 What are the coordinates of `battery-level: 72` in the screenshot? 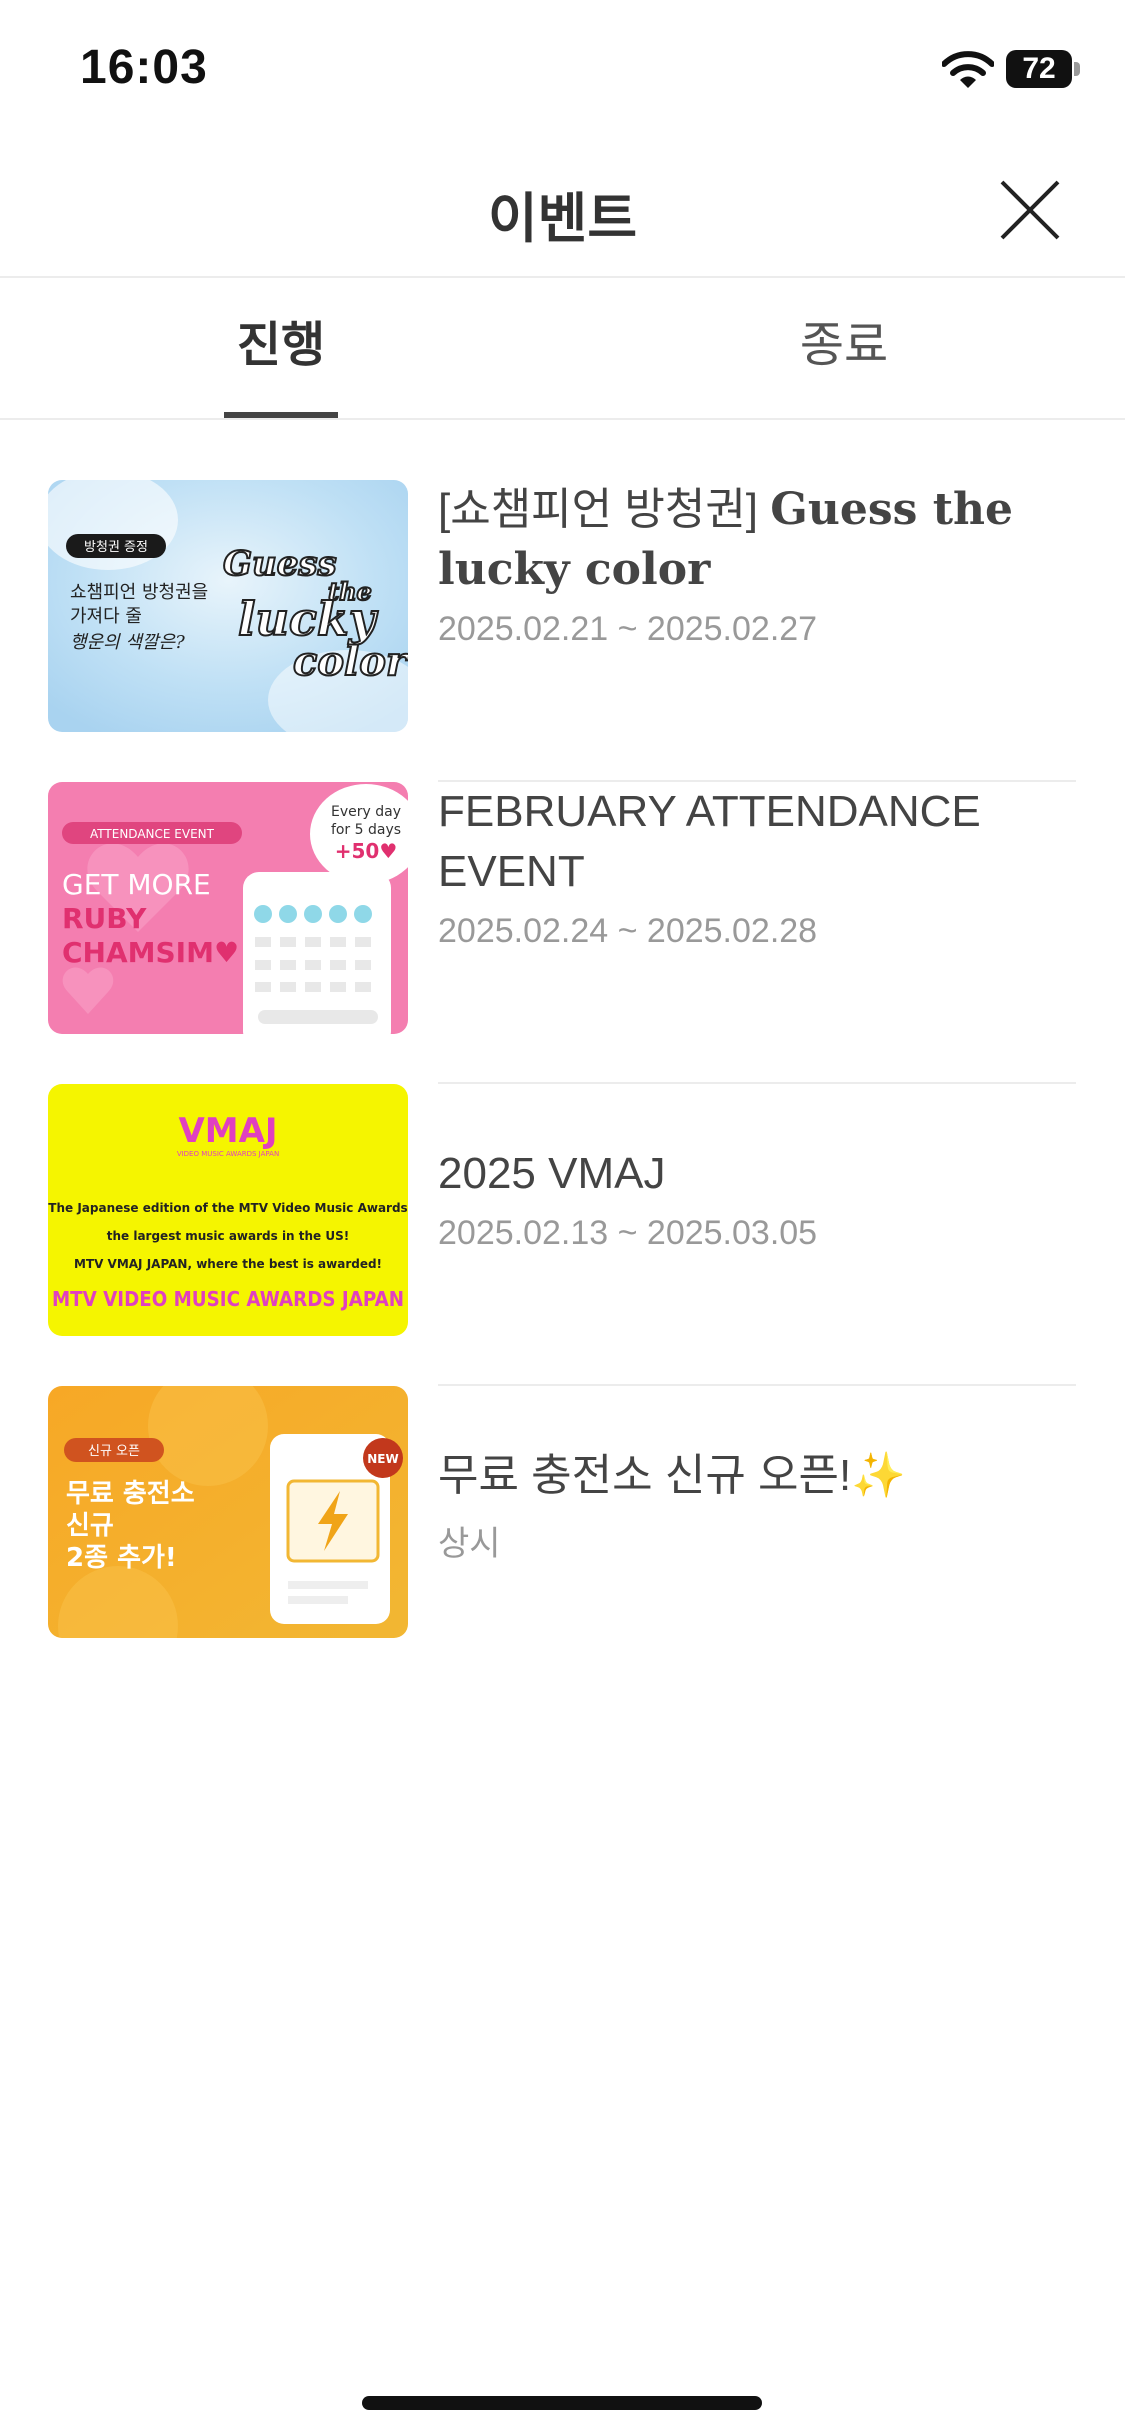 It's located at (1039, 68).